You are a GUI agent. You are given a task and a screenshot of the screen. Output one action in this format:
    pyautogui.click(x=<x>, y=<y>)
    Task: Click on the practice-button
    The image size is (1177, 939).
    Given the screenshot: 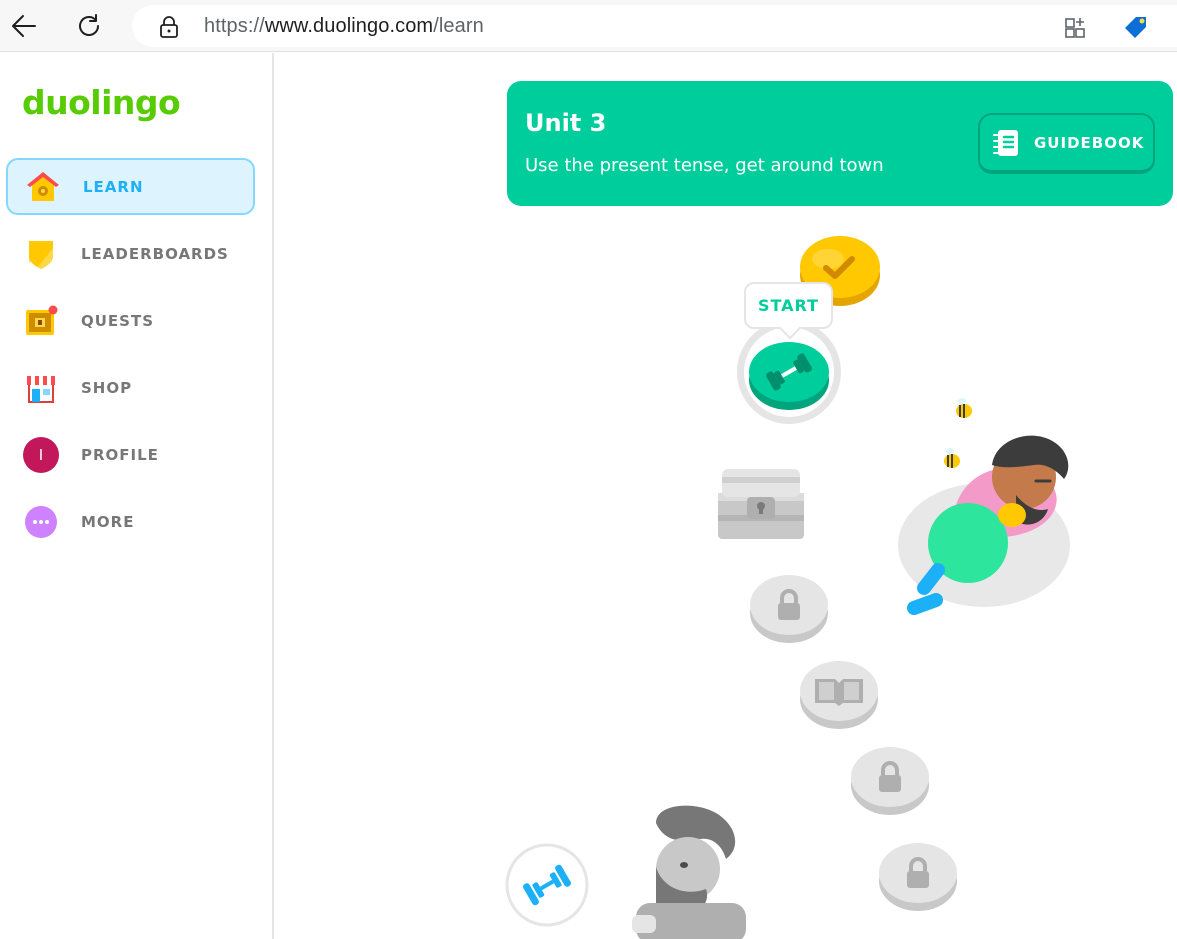 What is the action you would take?
    pyautogui.click(x=547, y=885)
    